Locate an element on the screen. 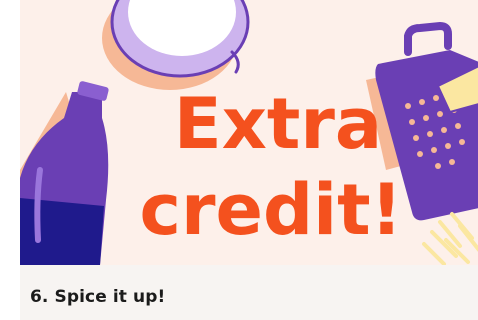 The width and height of the screenshot is (478, 320). headline-line-2: credit! is located at coordinates (271, 210).